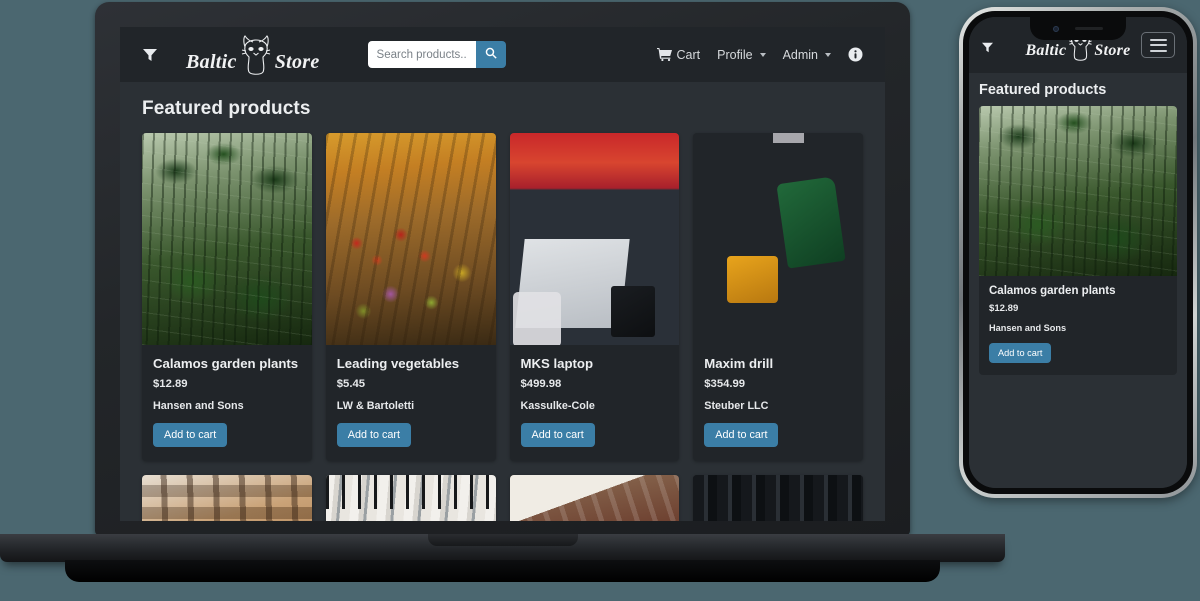  I want to click on product-price: $499.98, so click(541, 384).